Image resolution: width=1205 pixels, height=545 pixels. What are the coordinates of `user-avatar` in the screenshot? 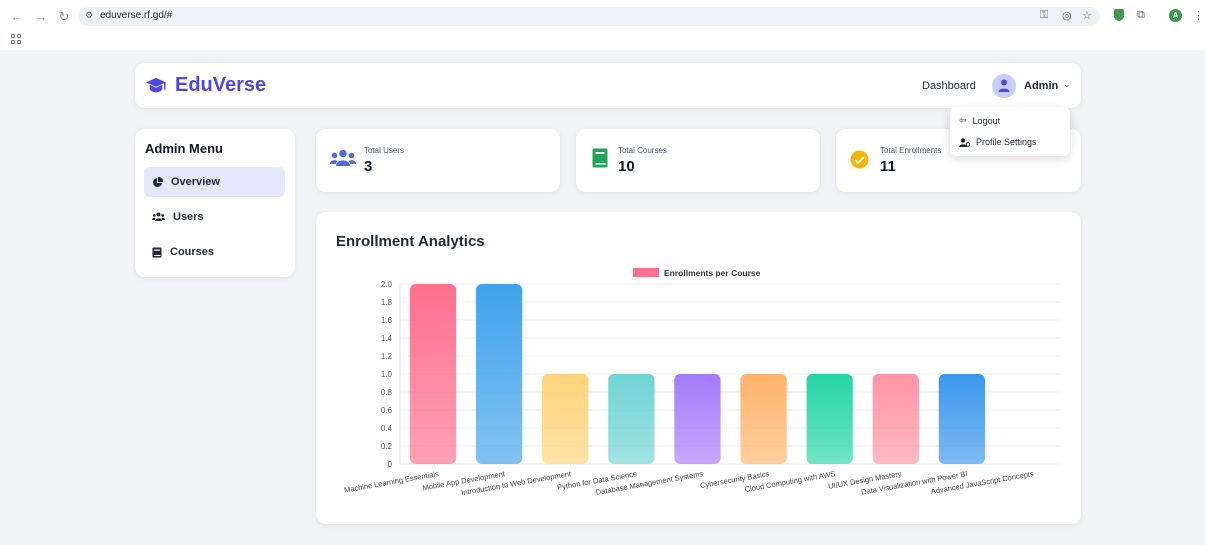 It's located at (1004, 86).